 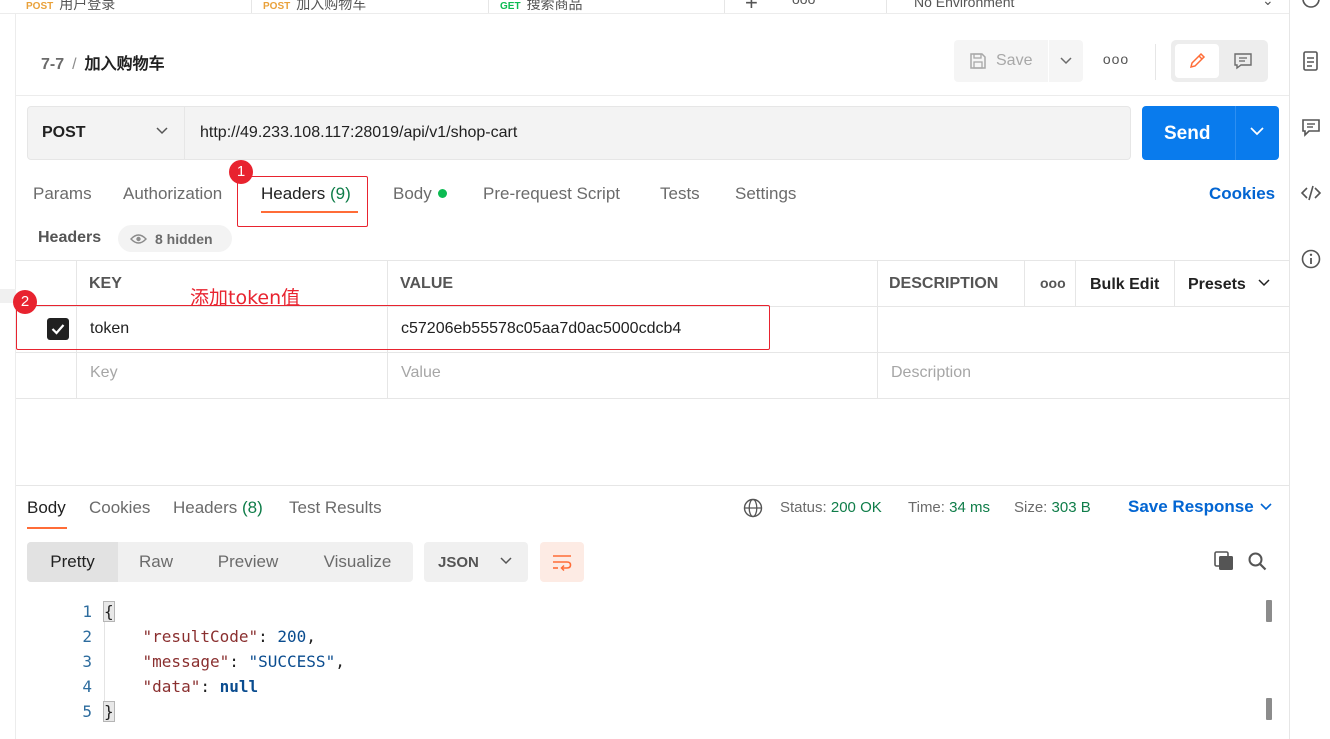 I want to click on tab-body-label: Body, so click(x=412, y=193).